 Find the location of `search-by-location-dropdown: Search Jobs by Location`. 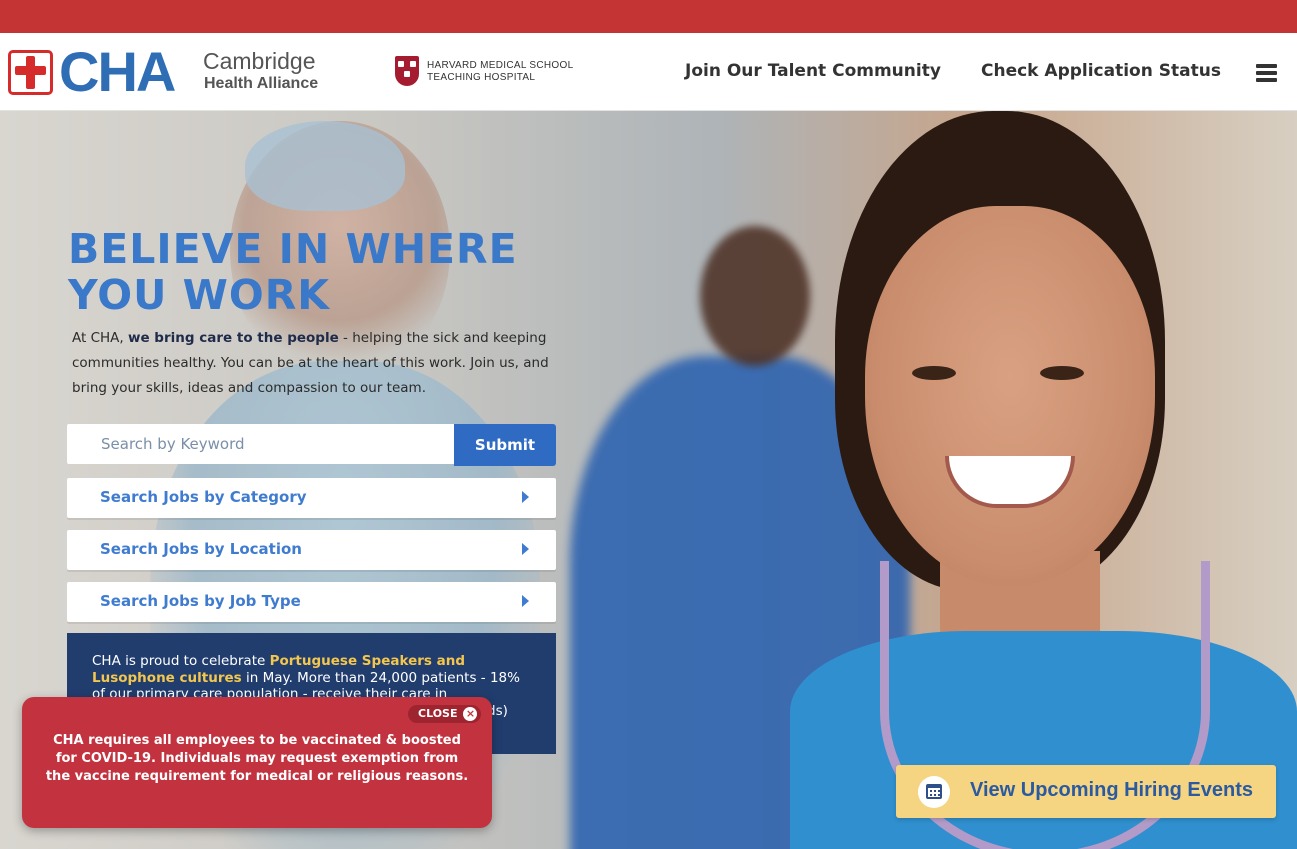

search-by-location-dropdown: Search Jobs by Location is located at coordinates (311, 550).